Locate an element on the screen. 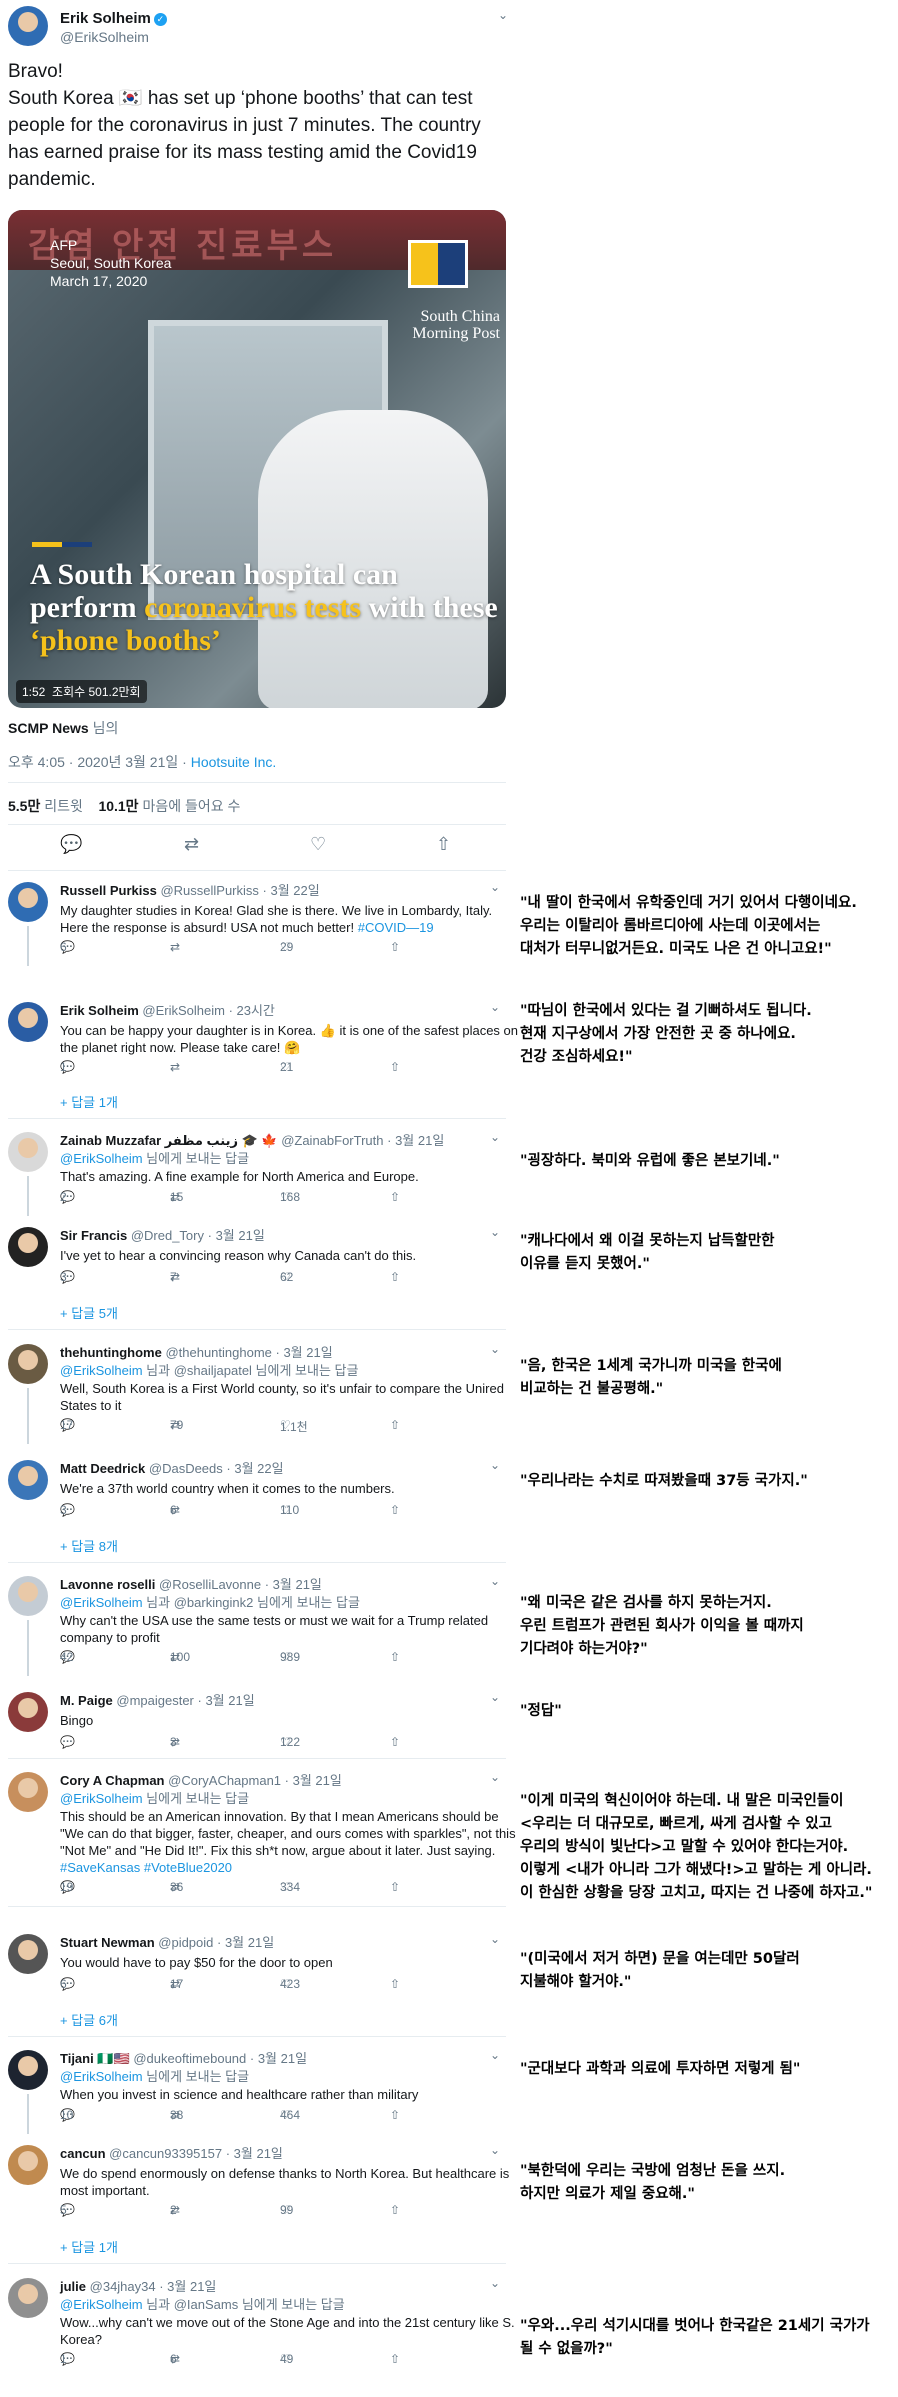 The image size is (898, 2397). show-more-replies: + 답글 6개 is located at coordinates (89, 2019).